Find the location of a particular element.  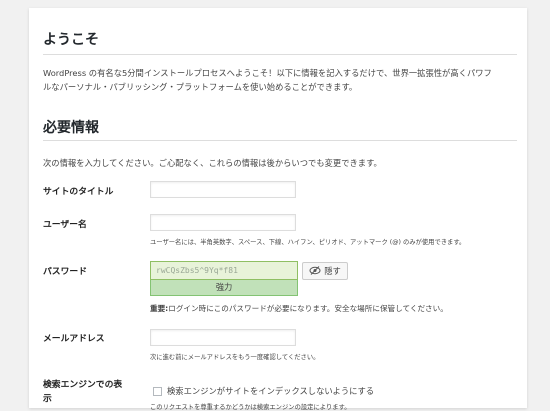

welcome-heading: ようこそ is located at coordinates (71, 40).